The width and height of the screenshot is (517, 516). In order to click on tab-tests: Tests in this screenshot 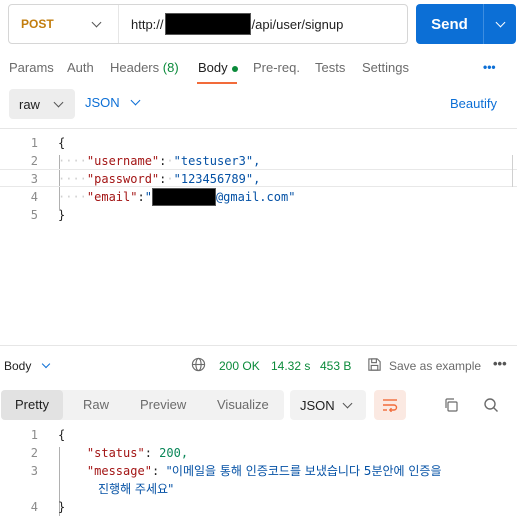, I will do `click(330, 67)`.